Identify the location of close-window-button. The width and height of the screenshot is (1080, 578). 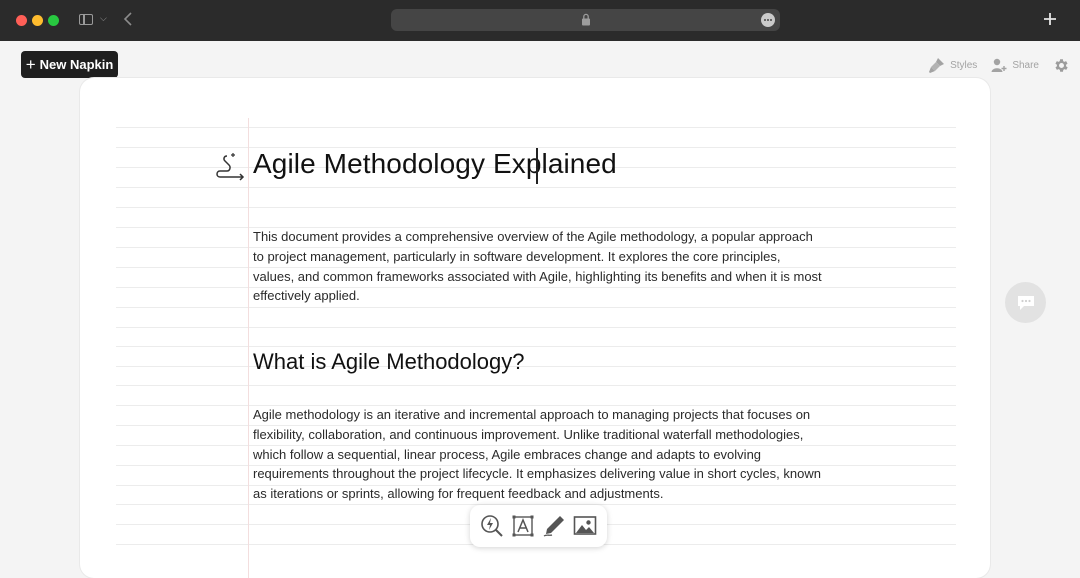
(21, 20).